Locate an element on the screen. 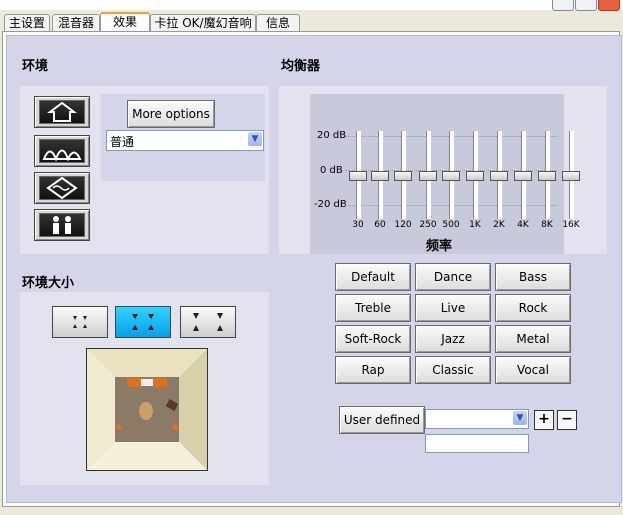 The width and height of the screenshot is (623, 515). small-room-icon is located at coordinates (80, 322).